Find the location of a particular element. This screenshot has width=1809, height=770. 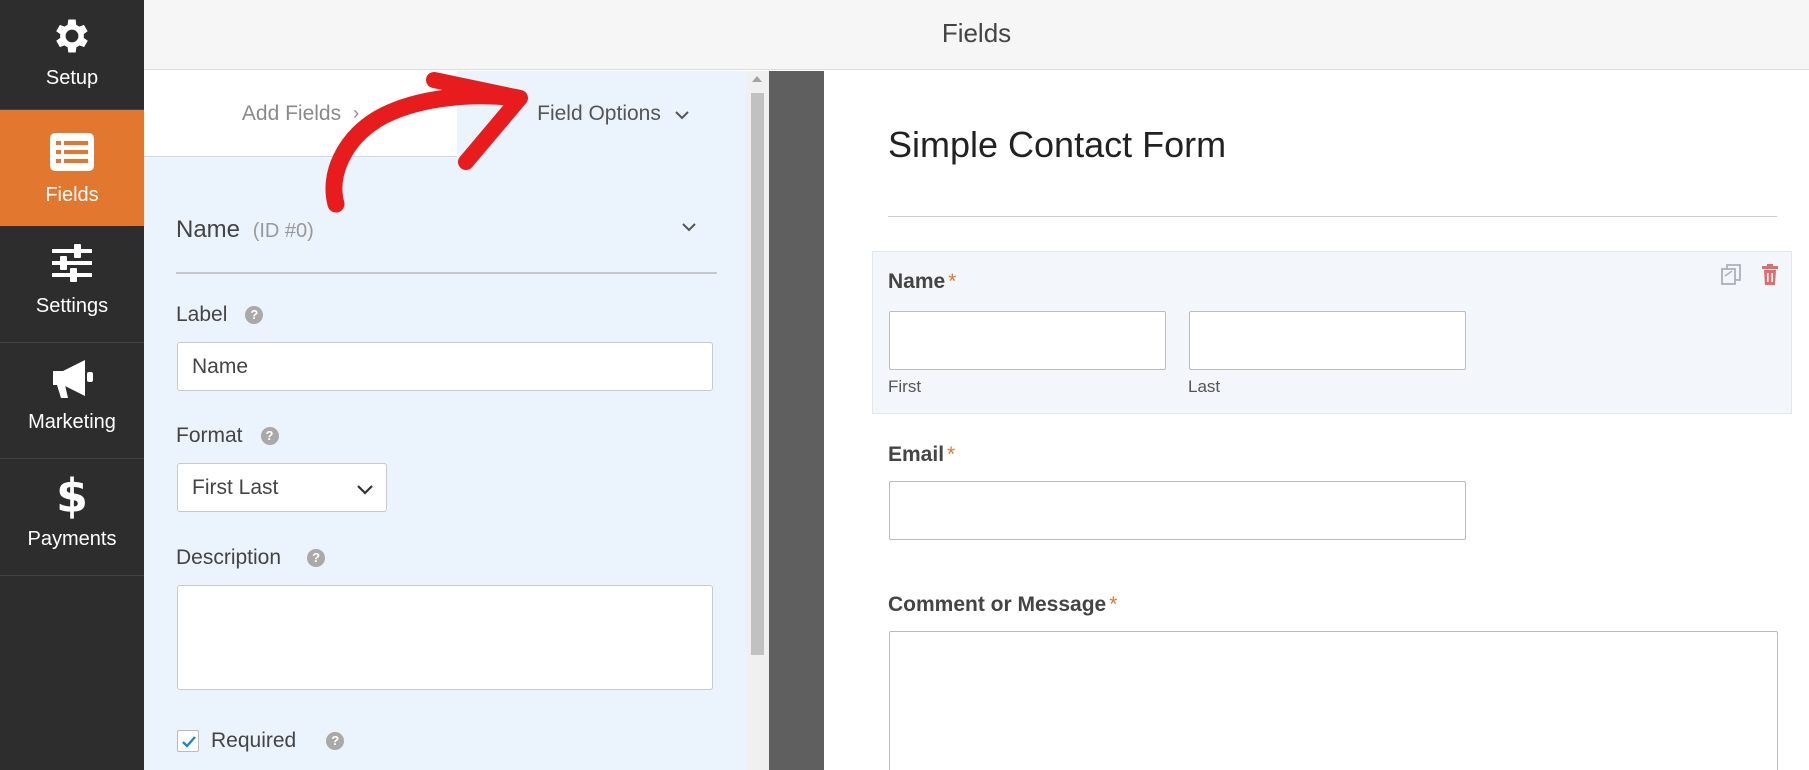

required-checkbox is located at coordinates (188, 741).